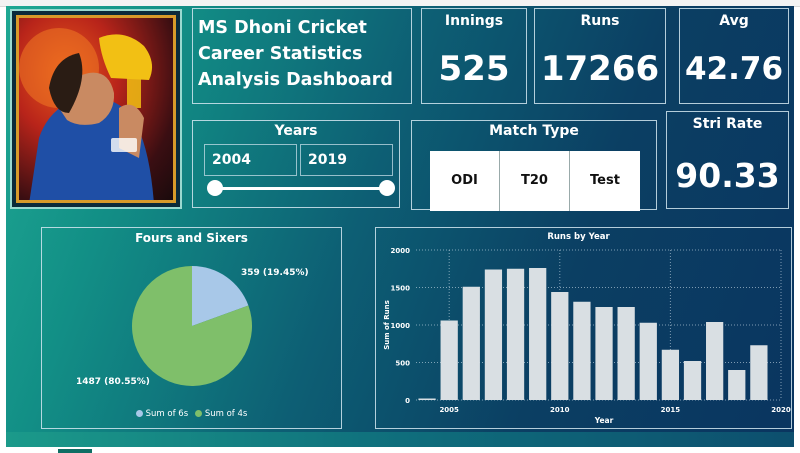 This screenshot has height=453, width=800. Describe the element at coordinates (671, 410) in the screenshot. I see `x-tick-label: 2015` at that location.